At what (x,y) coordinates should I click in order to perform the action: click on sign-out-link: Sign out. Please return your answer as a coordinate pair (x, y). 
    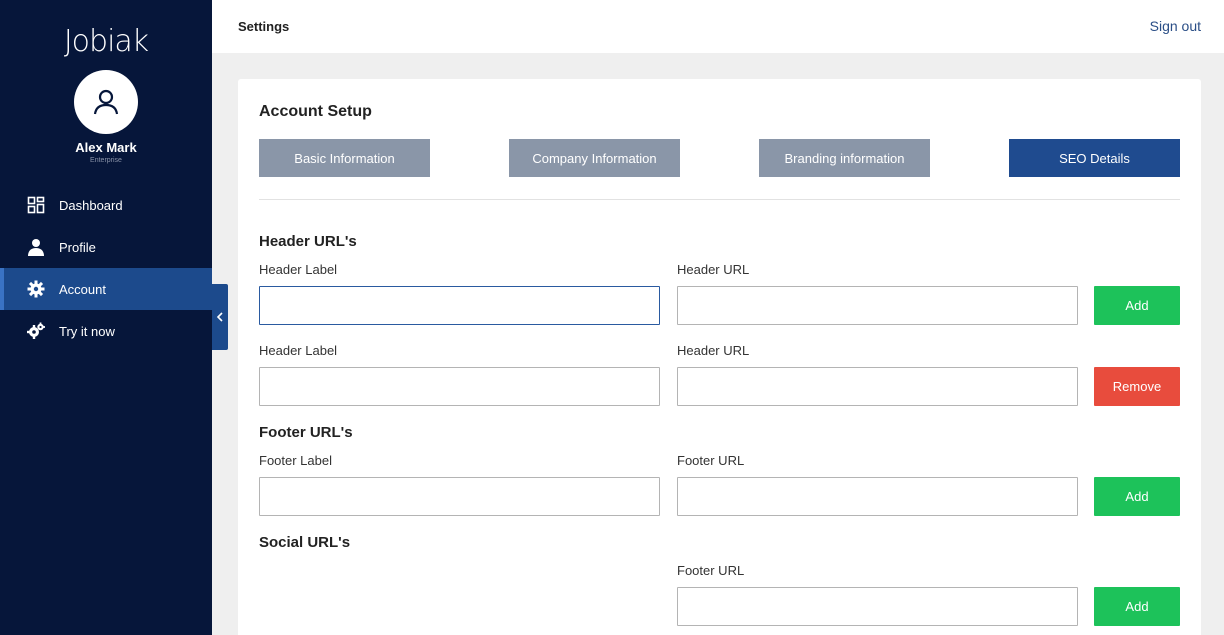
    Looking at the image, I should click on (1175, 26).